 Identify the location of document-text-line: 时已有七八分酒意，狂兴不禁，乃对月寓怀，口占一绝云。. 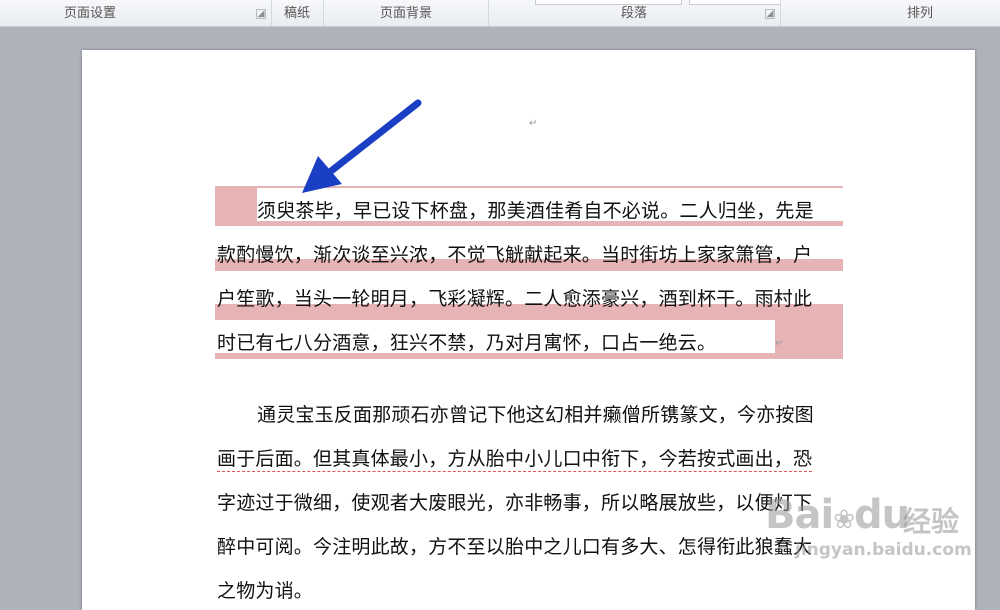
(466, 341).